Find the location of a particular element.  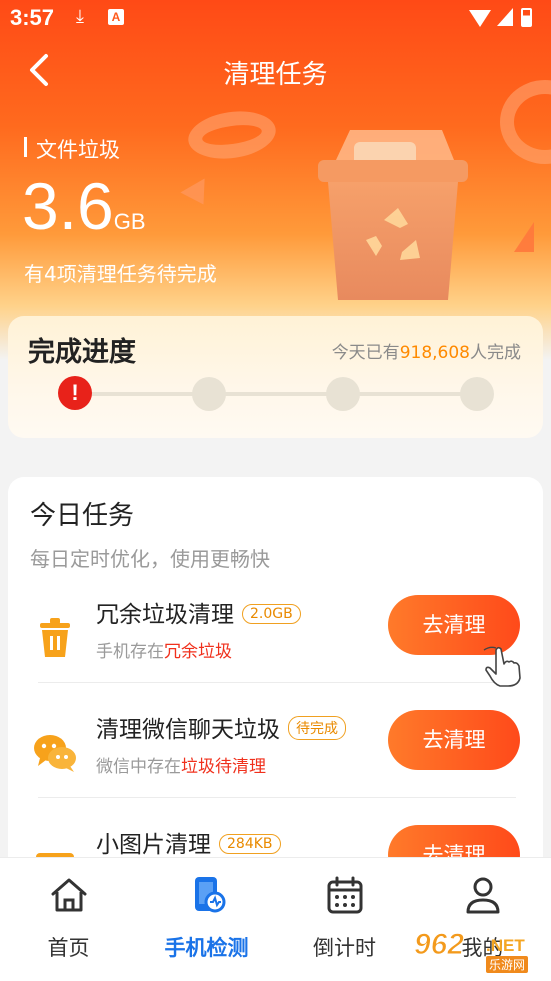

task-desc: 手机存在冗余垃圾 is located at coordinates (164, 649).